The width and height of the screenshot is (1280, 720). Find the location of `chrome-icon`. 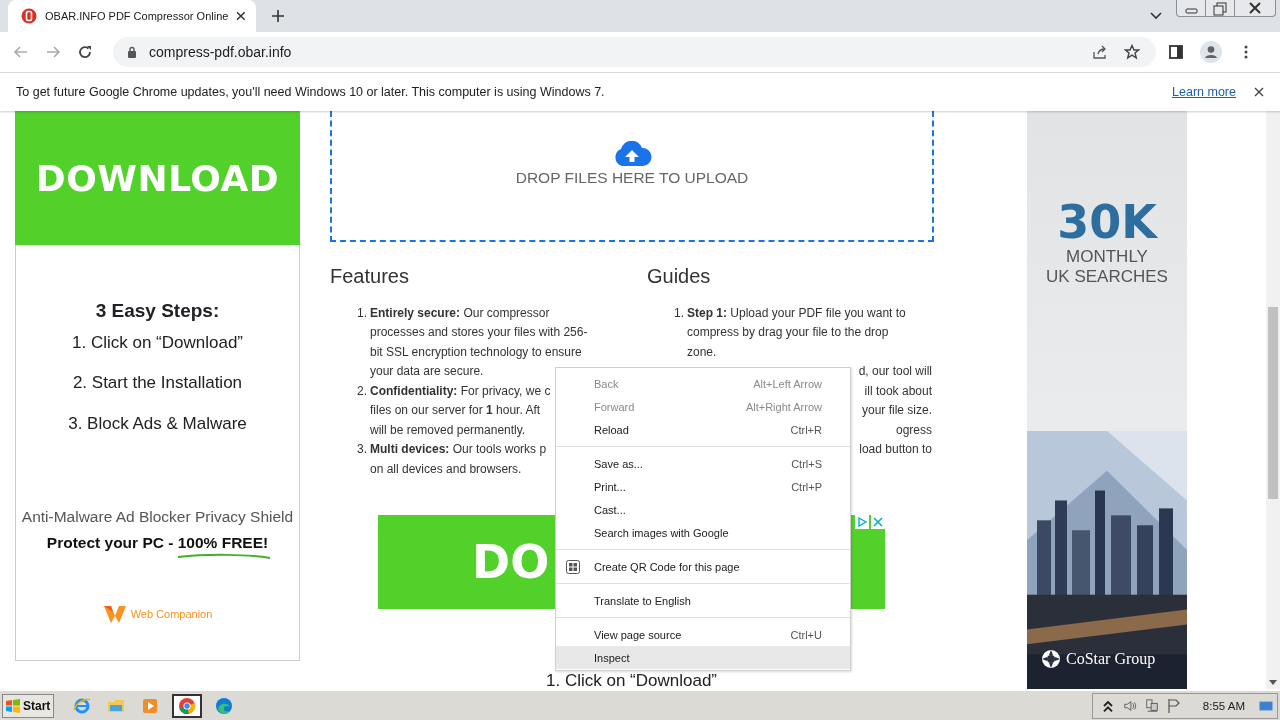

chrome-icon is located at coordinates (187, 705).